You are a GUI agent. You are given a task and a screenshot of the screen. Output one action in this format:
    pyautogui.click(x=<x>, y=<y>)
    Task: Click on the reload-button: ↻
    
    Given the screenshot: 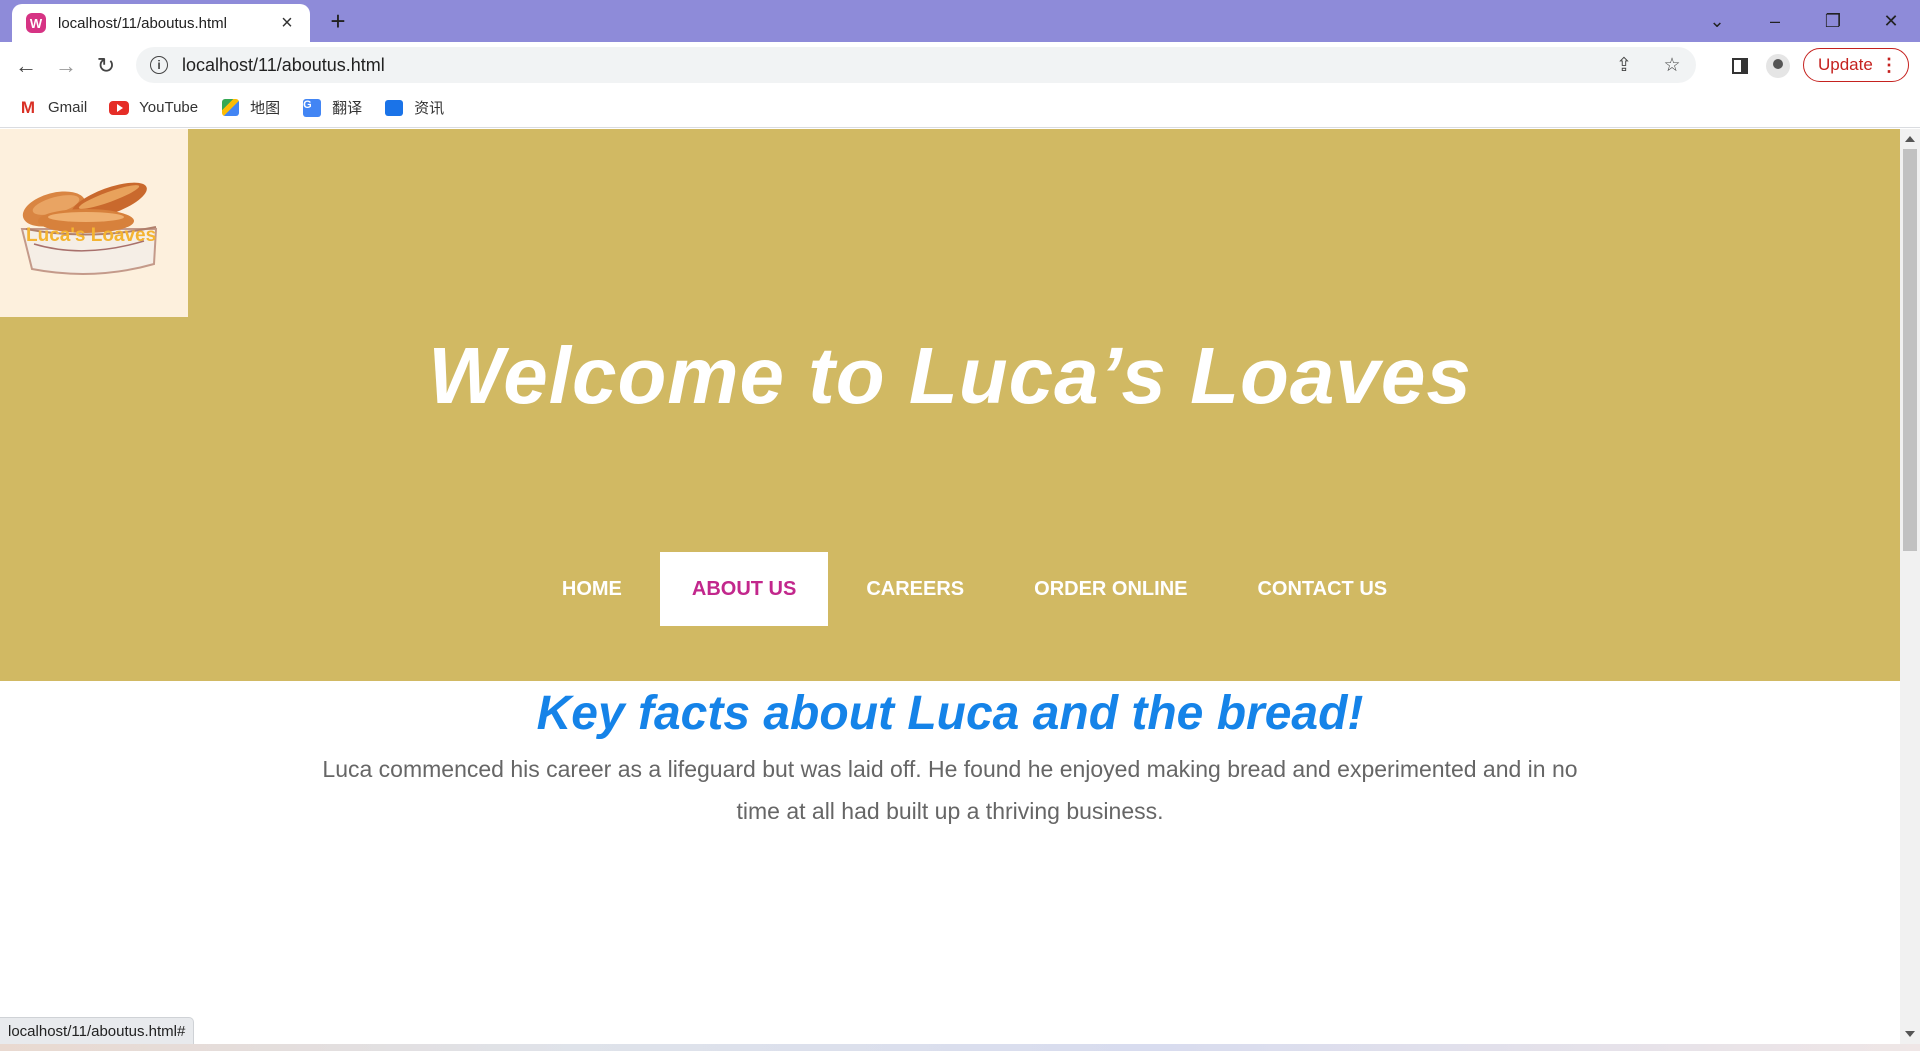 What is the action you would take?
    pyautogui.click(x=106, y=66)
    